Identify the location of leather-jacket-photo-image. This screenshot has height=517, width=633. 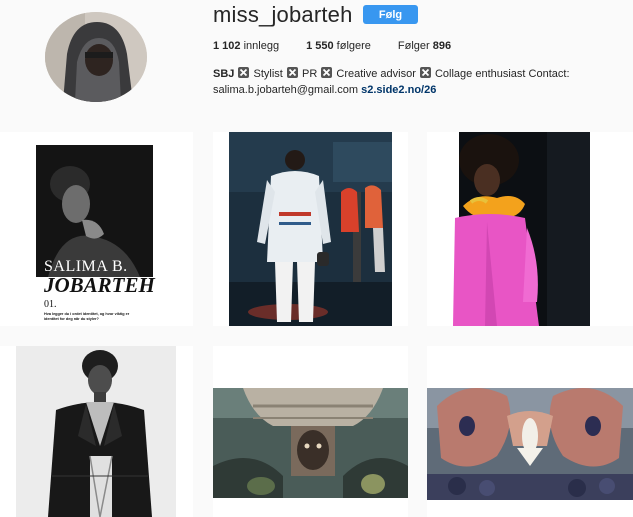
(96, 431).